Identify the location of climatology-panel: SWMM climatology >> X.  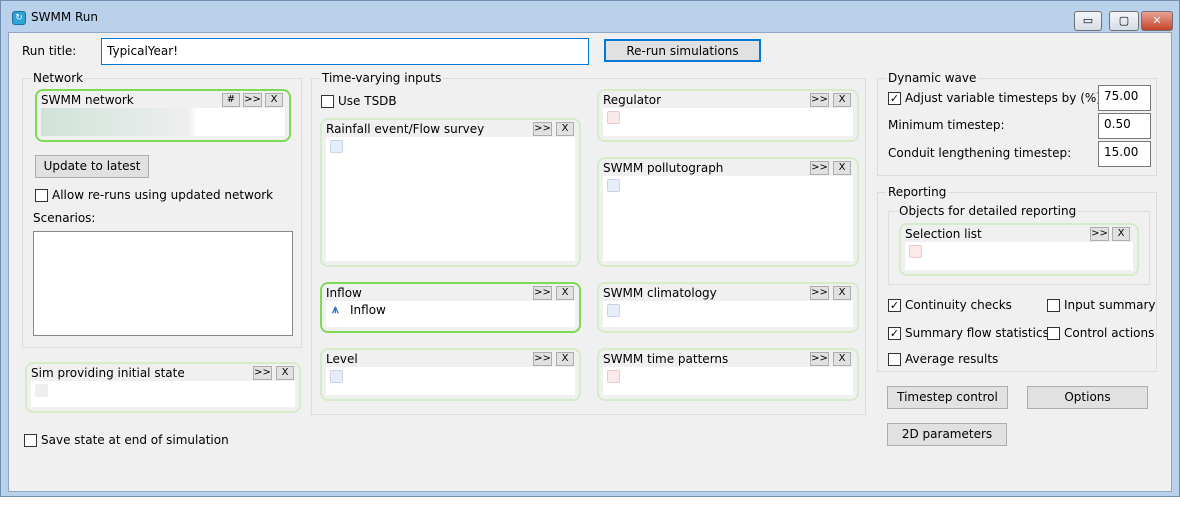
(728, 307).